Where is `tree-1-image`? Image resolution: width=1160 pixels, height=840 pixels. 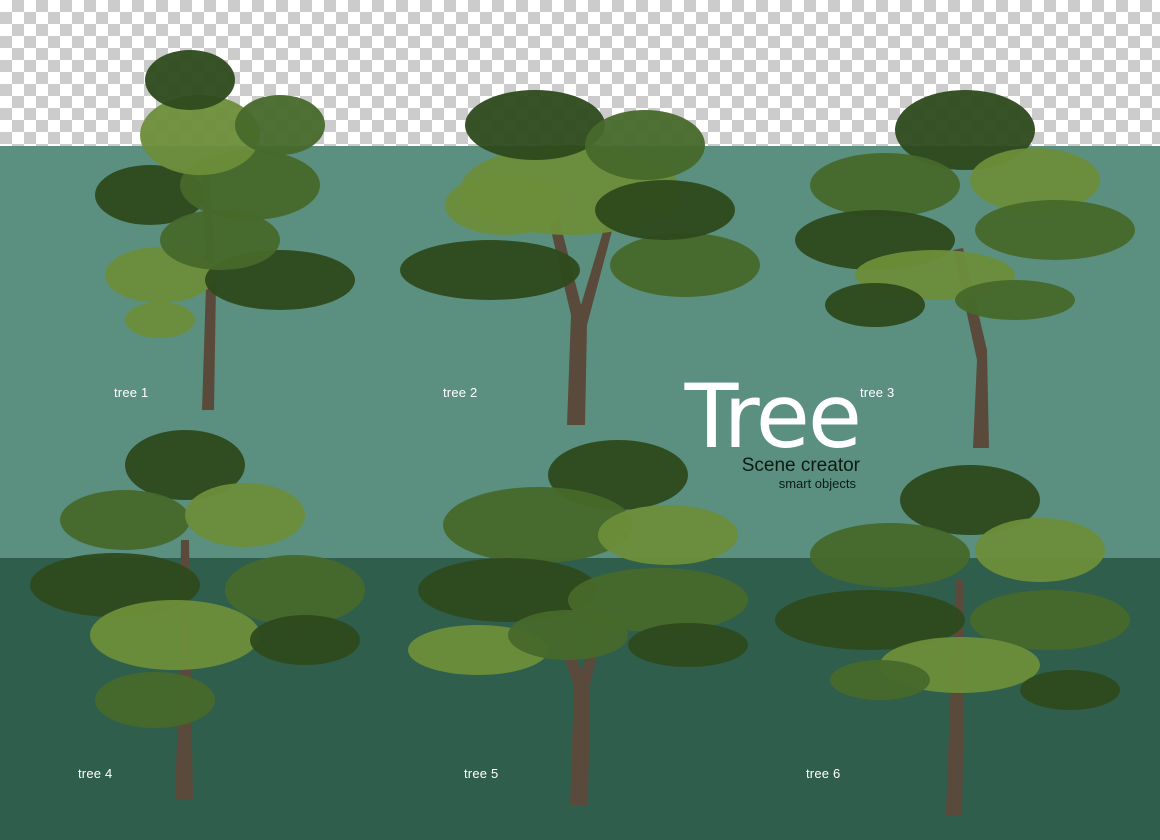 tree-1-image is located at coordinates (225, 230).